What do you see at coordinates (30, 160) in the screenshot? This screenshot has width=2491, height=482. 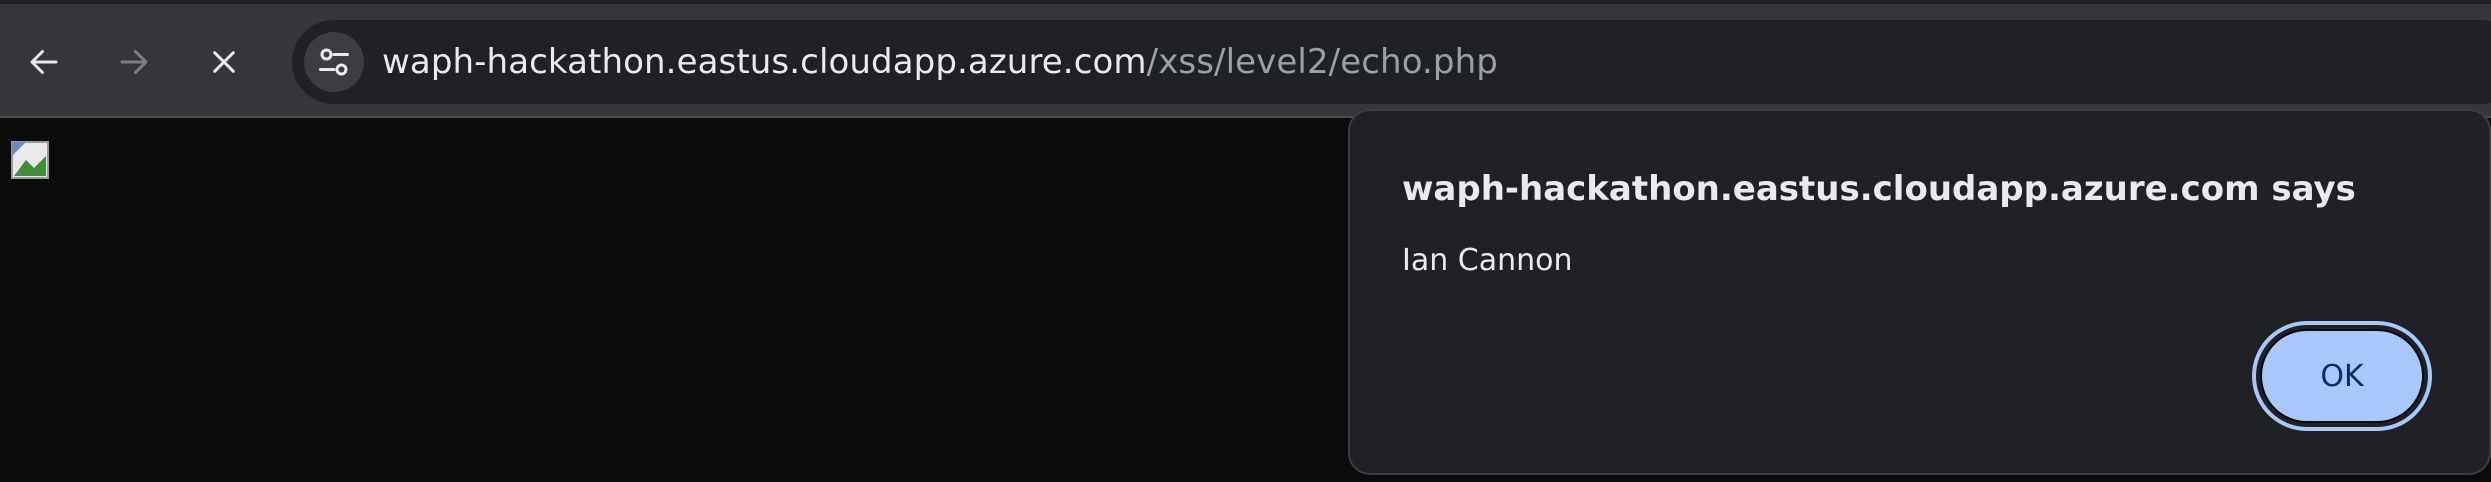 I see `broken-image-icon` at bounding box center [30, 160].